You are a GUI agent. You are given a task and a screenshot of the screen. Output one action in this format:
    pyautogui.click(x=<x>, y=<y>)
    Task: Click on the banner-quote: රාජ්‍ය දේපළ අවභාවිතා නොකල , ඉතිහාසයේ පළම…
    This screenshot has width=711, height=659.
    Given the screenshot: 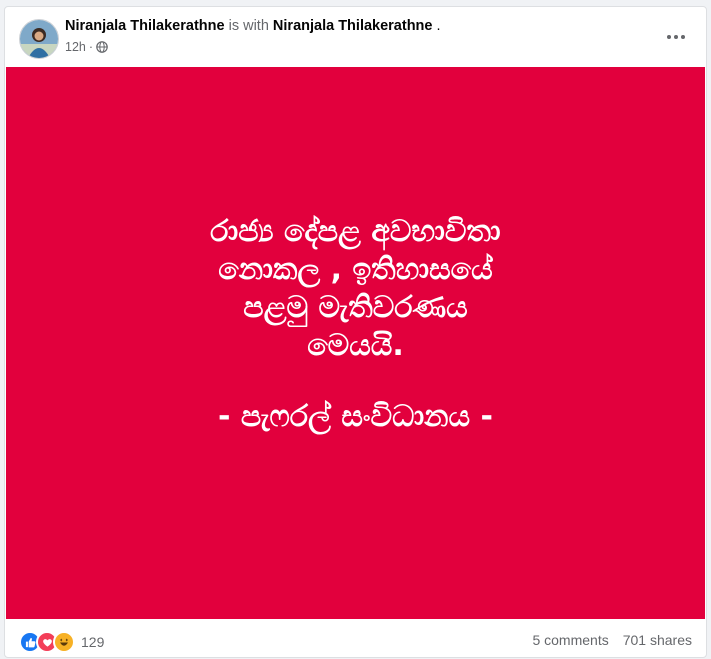 What is the action you would take?
    pyautogui.click(x=355, y=288)
    